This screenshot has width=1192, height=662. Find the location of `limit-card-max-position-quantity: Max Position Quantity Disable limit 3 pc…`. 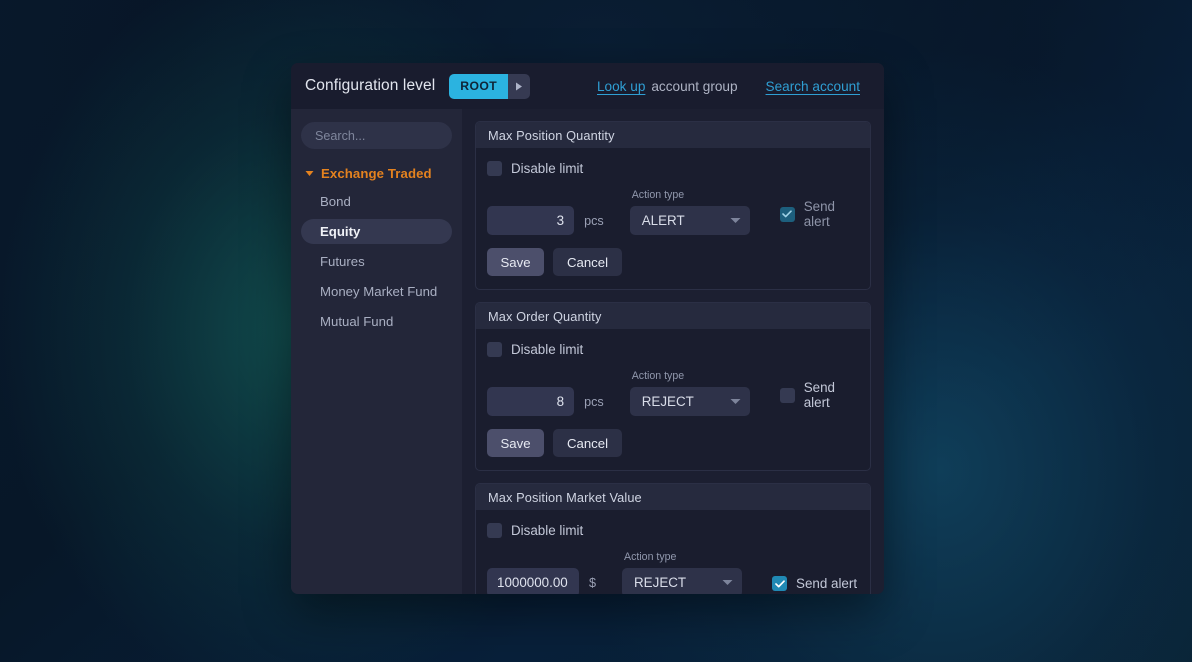

limit-card-max-position-quantity: Max Position Quantity Disable limit 3 pc… is located at coordinates (673, 205).